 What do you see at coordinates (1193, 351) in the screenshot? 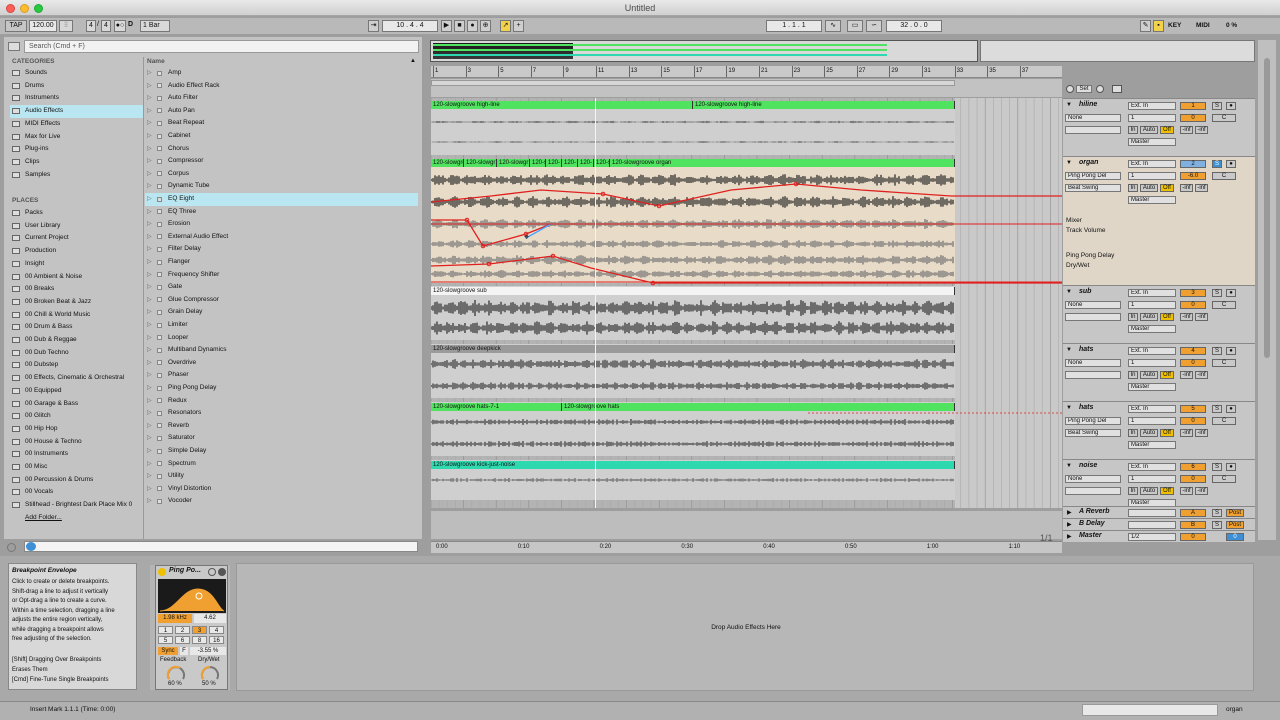
I see `track-activator: 4` at bounding box center [1193, 351].